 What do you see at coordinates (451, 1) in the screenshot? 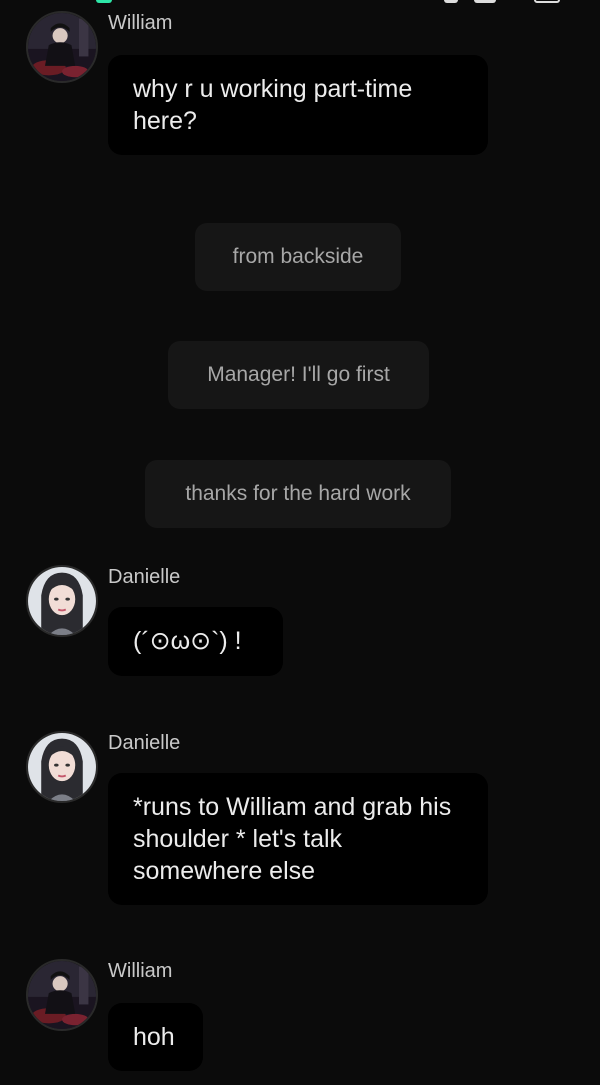
I see `signal-icon` at bounding box center [451, 1].